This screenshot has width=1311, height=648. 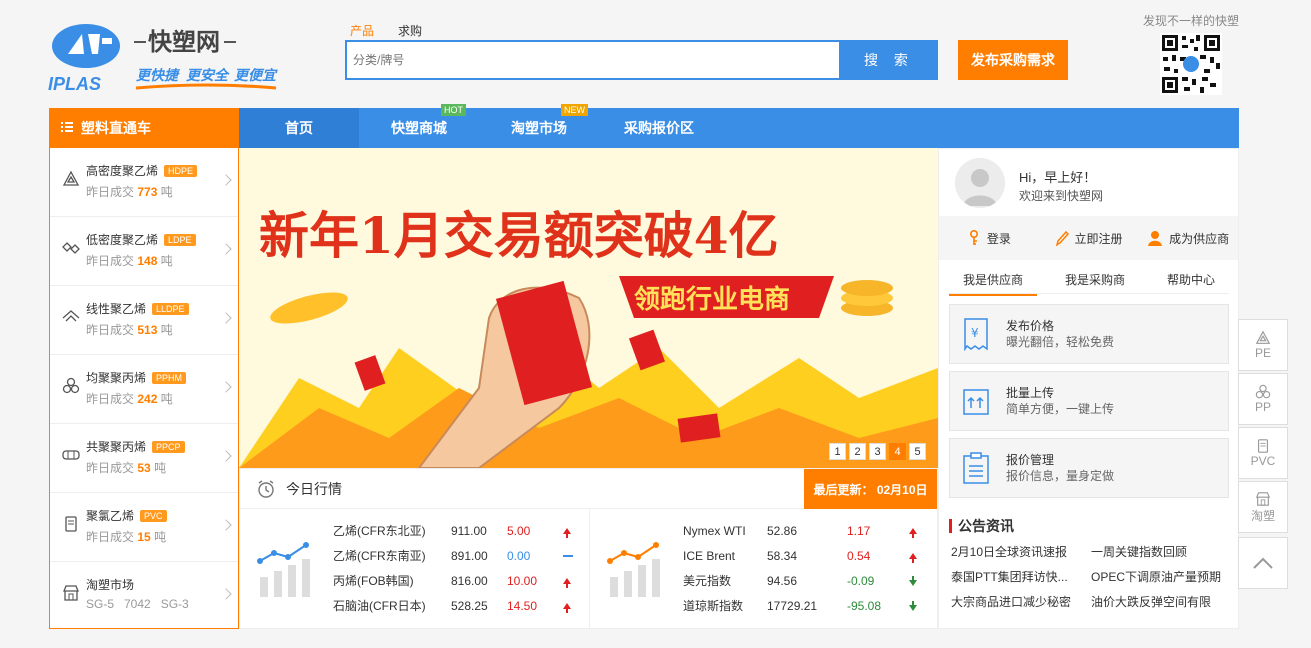 I want to click on notice-link: 2月10日全球资讯速报, so click(x=1009, y=551).